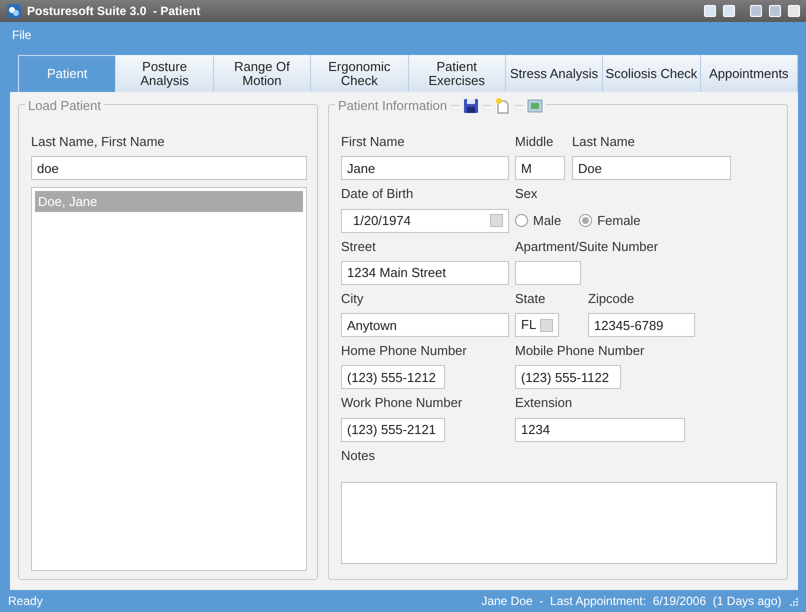 Image resolution: width=806 pixels, height=612 pixels. What do you see at coordinates (359, 73) in the screenshot?
I see `tab: Ergonomic Check` at bounding box center [359, 73].